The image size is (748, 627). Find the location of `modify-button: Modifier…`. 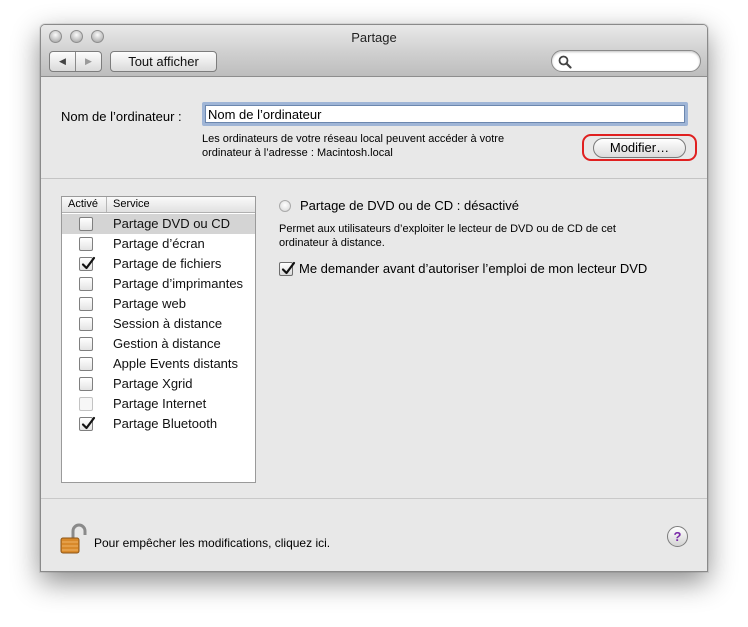

modify-button: Modifier… is located at coordinates (639, 148).